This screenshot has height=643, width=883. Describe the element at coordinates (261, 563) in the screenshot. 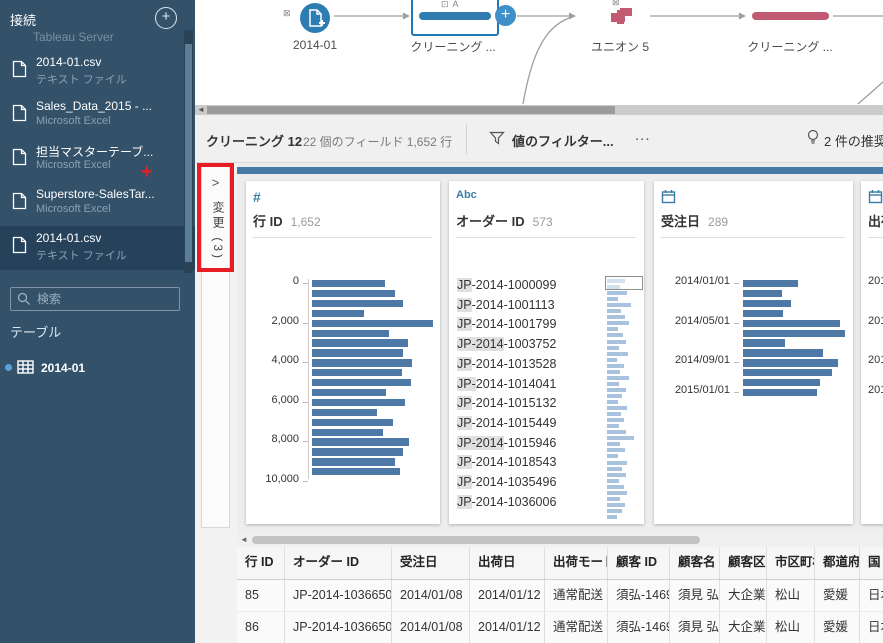

I see `grid-header-cell: 行 ID` at that location.